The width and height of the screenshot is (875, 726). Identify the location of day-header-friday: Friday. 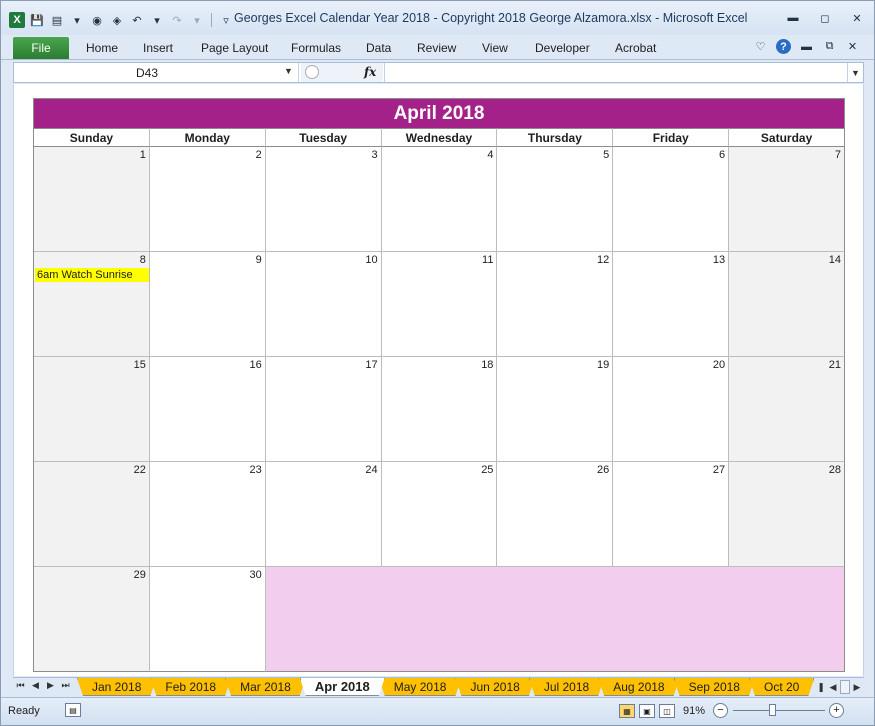
(671, 137).